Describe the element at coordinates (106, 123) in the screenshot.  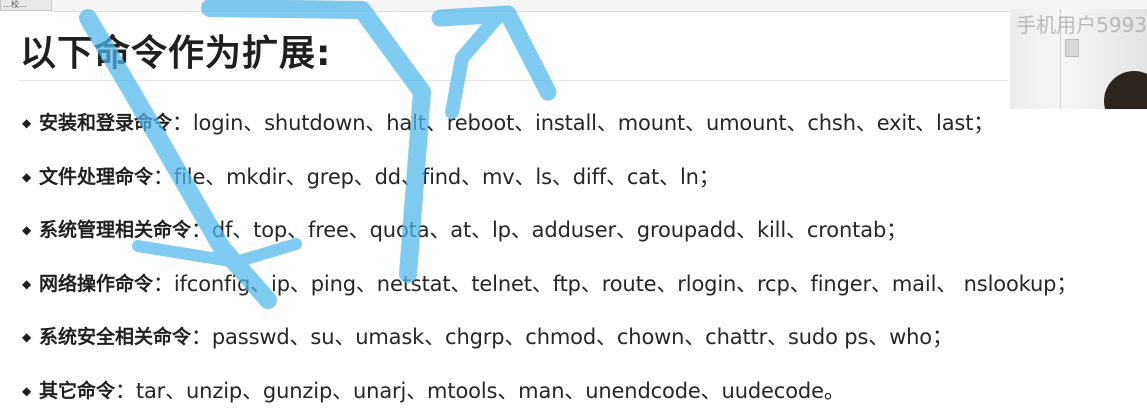
I see `category-label: 安装和登录命令` at that location.